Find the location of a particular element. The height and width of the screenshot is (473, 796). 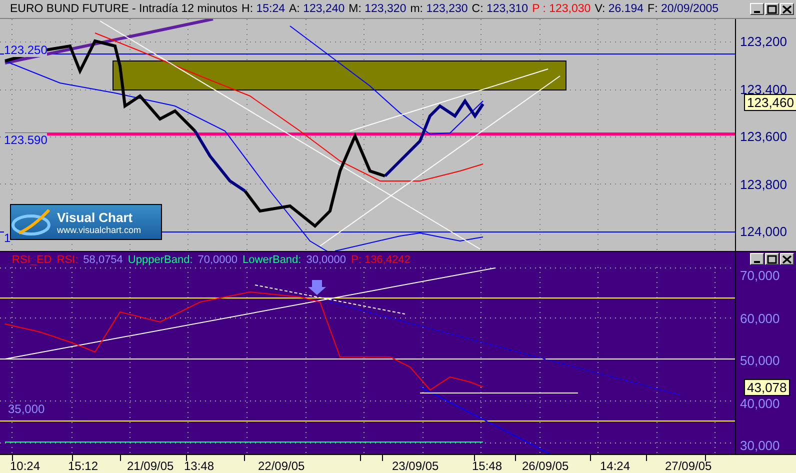

logo-name: Visual Chart is located at coordinates (95, 217).